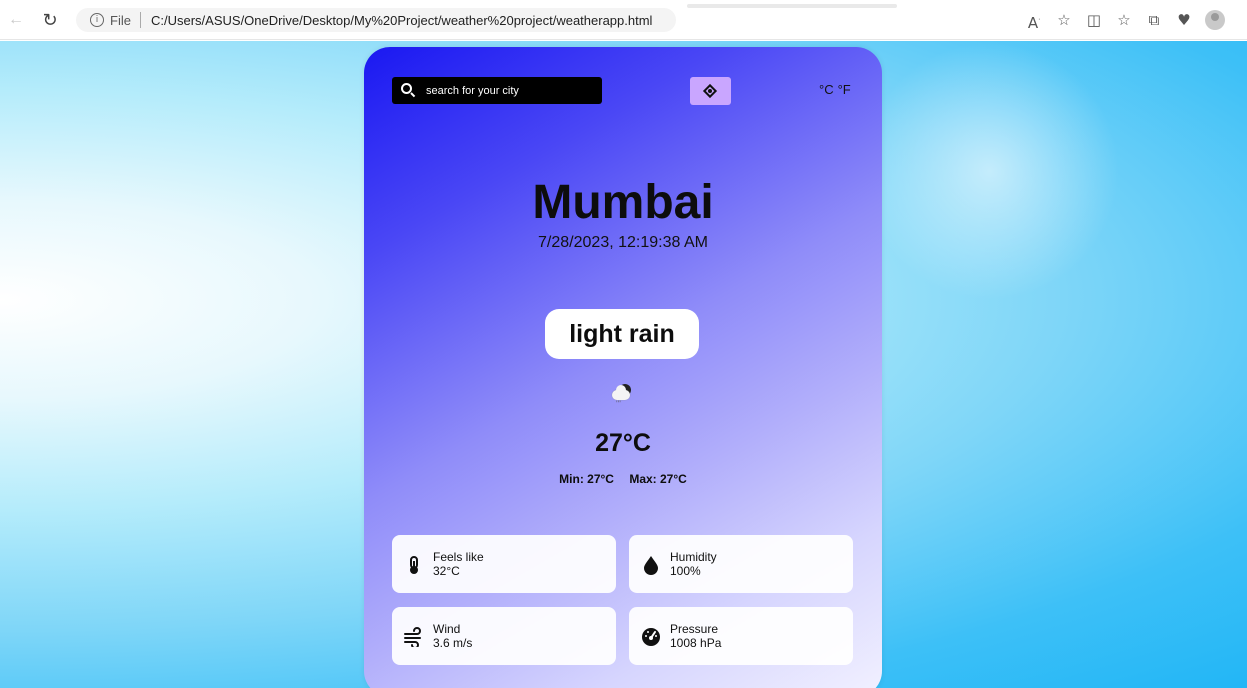  I want to click on temperature: 27°C, so click(623, 443).